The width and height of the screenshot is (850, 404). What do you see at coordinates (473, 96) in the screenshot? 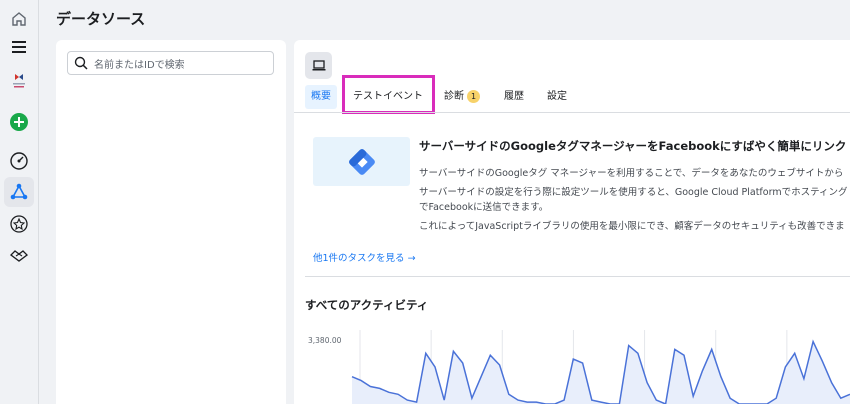
I see `diagnostics-count-badge: 1` at bounding box center [473, 96].